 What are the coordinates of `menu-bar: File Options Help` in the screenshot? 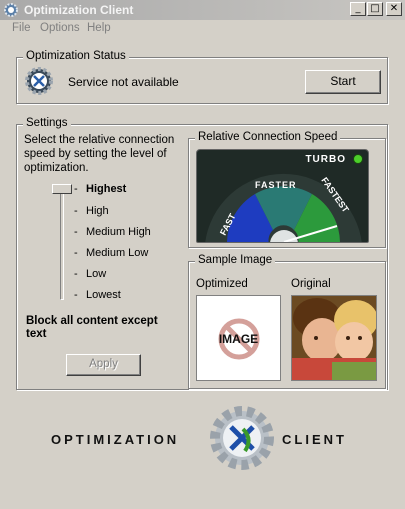 It's located at (202, 29).